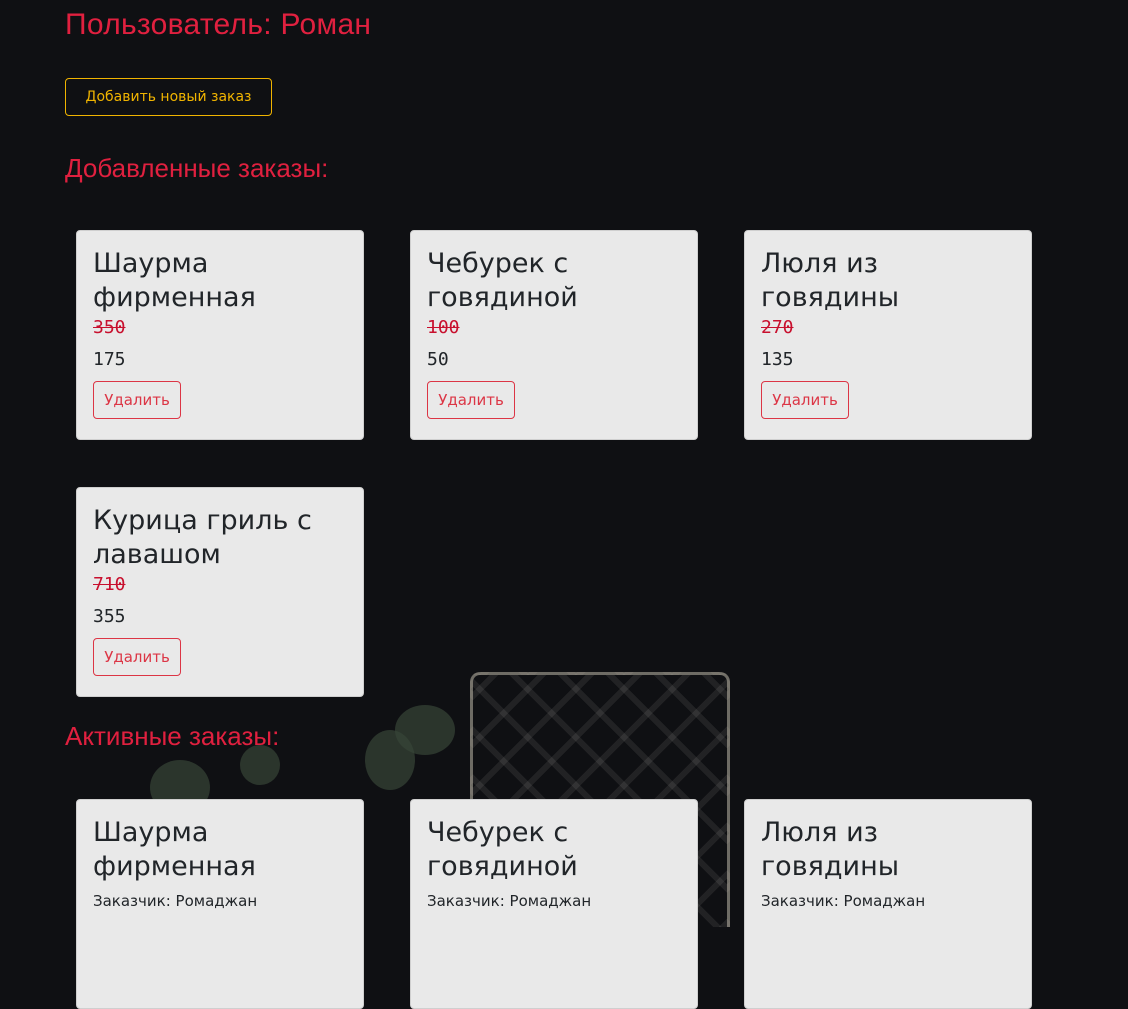  I want to click on old-price: 270, so click(777, 327).